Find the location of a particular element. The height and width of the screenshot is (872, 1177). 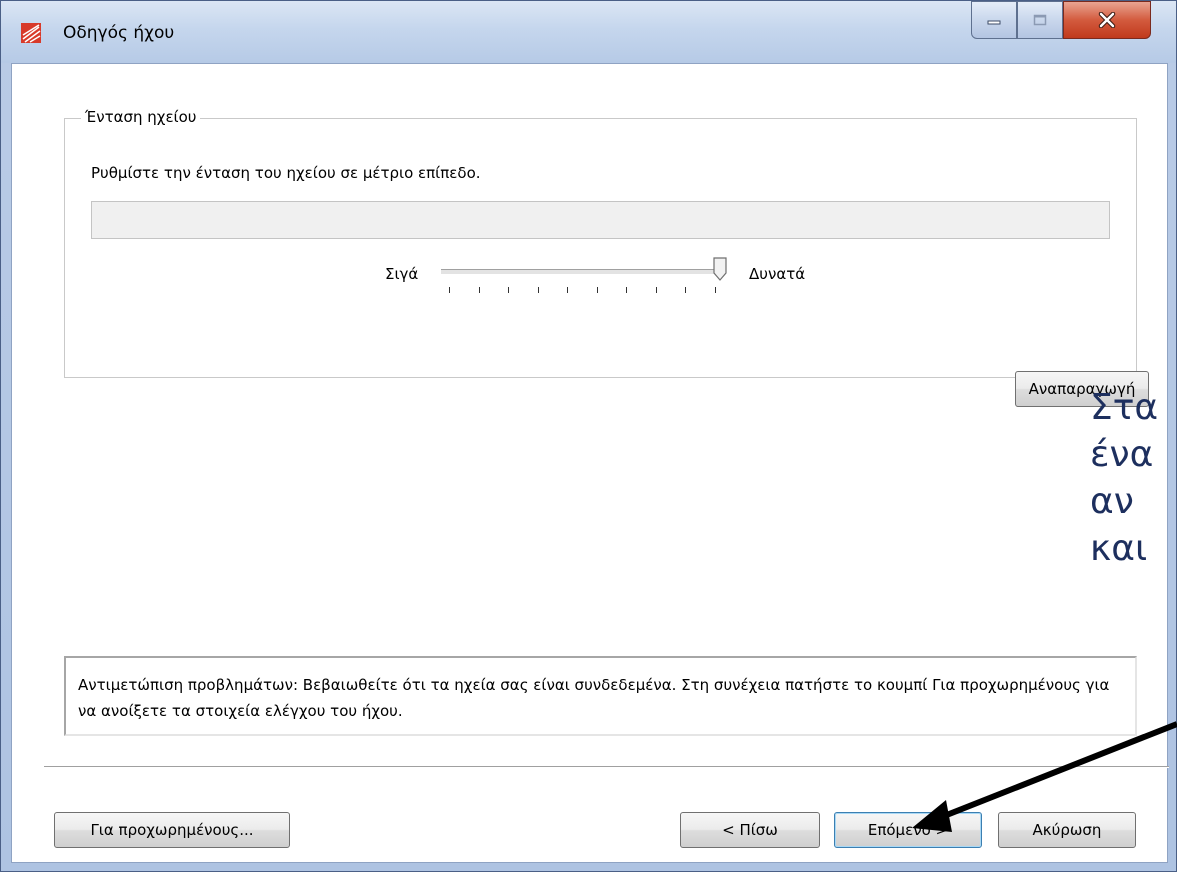

group-title: Ένταση ηχείου is located at coordinates (141, 117).